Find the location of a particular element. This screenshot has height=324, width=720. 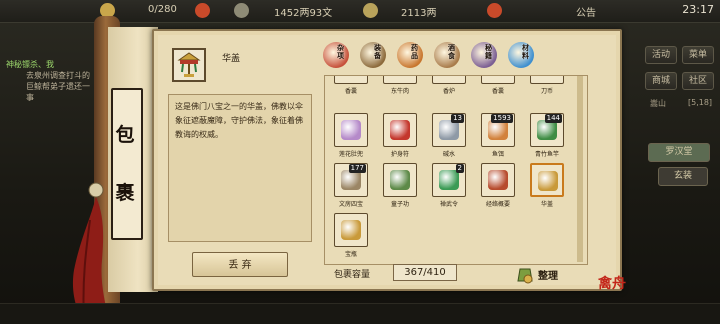

slot-name: 华盖 is located at coordinates (546, 204).